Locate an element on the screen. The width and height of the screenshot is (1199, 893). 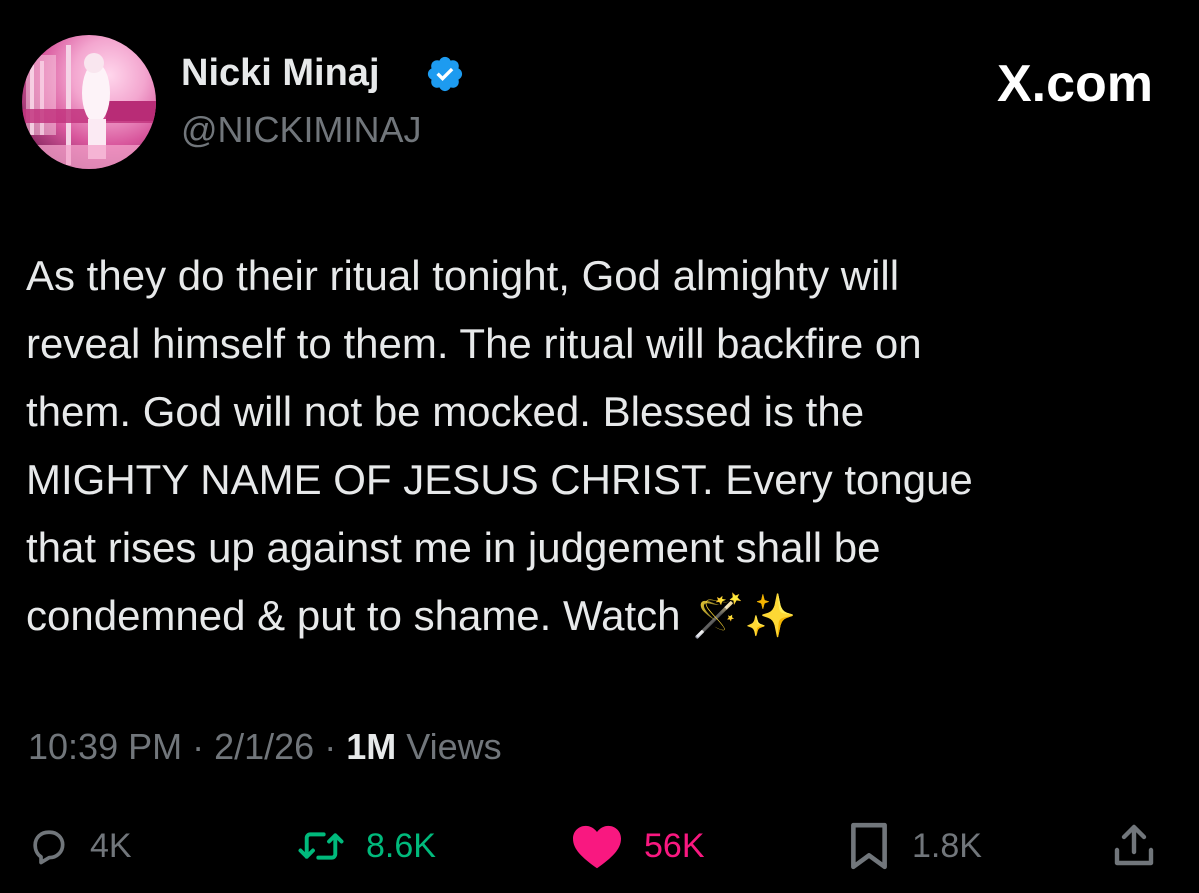
reply-button: 4K is located at coordinates (79, 846).